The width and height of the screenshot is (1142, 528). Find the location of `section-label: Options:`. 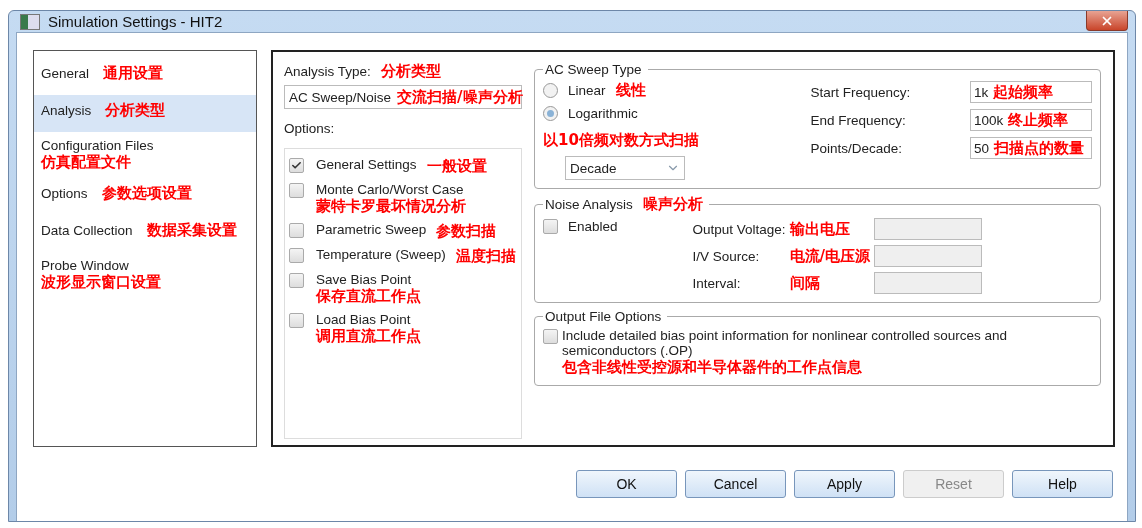

section-label: Options: is located at coordinates (310, 128).